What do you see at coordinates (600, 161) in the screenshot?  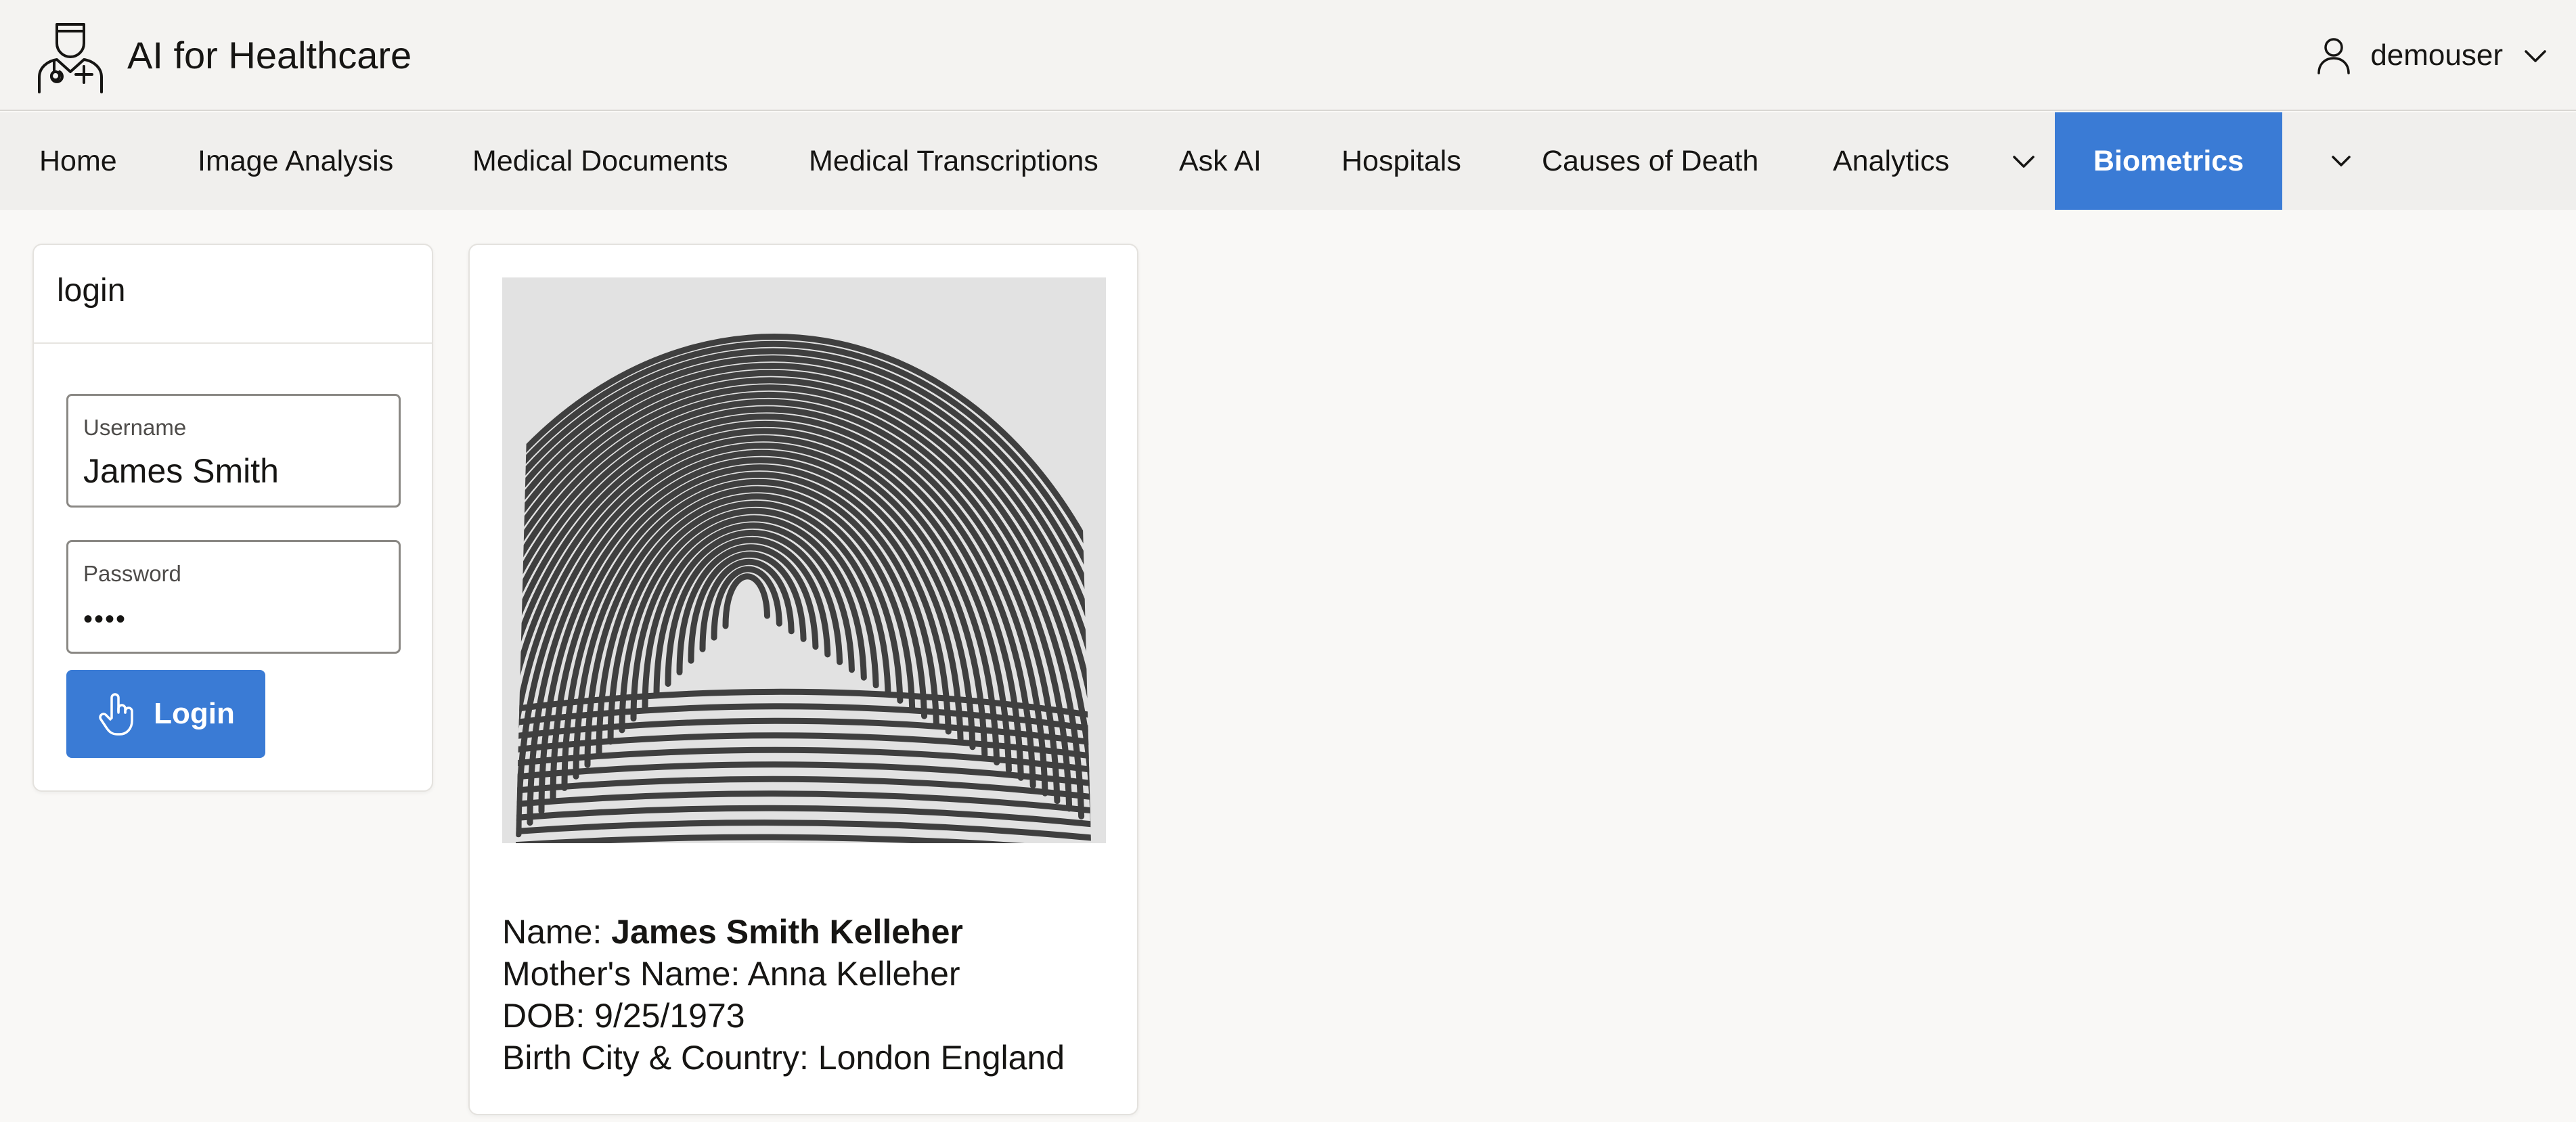 I see `nav-item-medical-documents: Medical Documents` at bounding box center [600, 161].